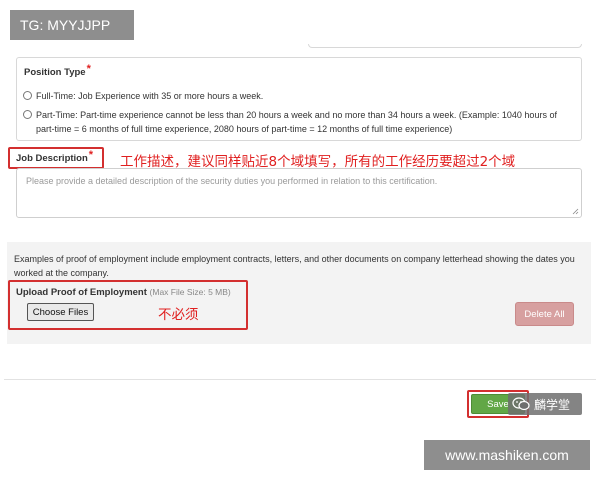 The image size is (600, 480). I want to click on max-file-size: (Max File Size: 5 MB), so click(190, 292).